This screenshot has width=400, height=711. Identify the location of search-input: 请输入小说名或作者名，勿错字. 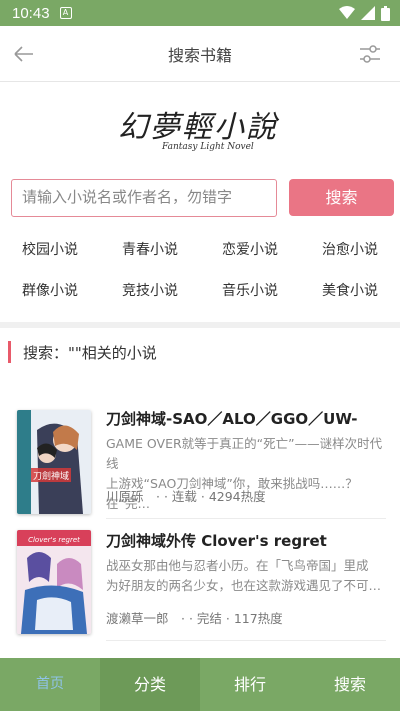
(144, 198).